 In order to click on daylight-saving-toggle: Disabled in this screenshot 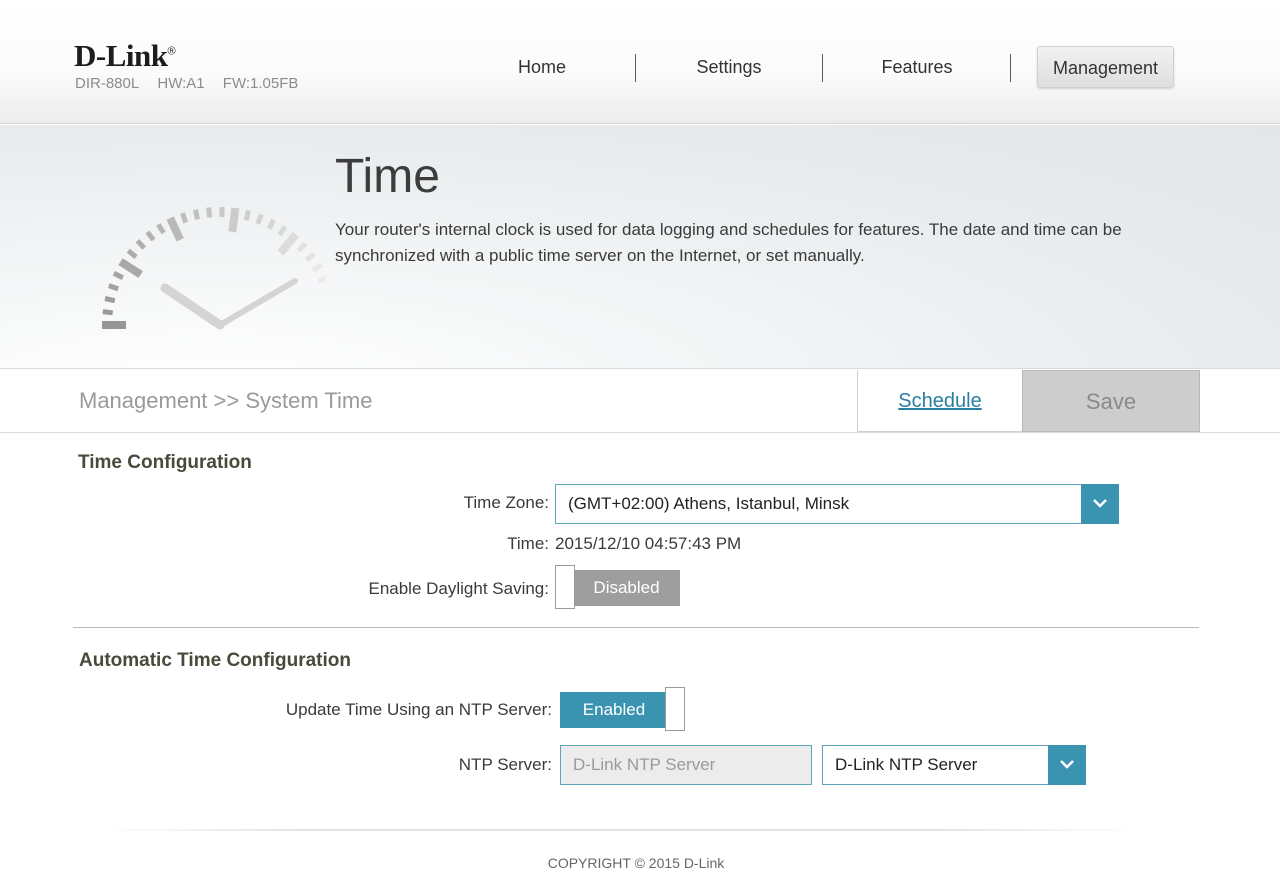, I will do `click(617, 587)`.